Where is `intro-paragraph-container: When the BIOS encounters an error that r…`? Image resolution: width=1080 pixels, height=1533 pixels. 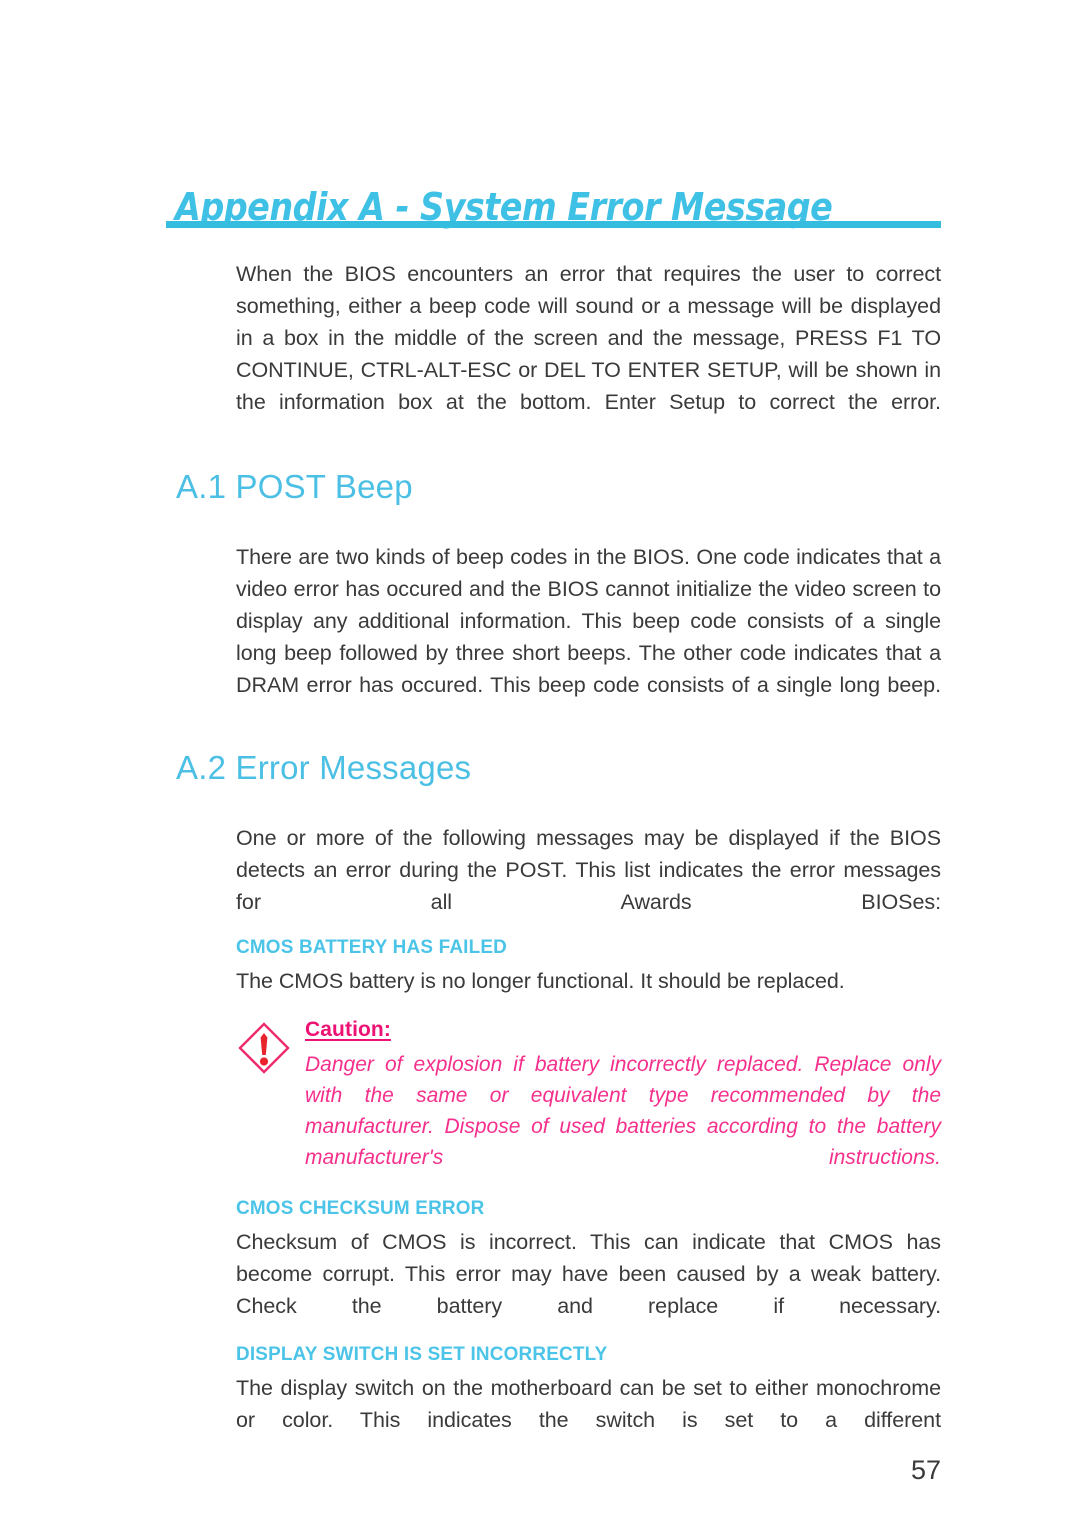 intro-paragraph-container: When the BIOS encounters an error that r… is located at coordinates (588, 354).